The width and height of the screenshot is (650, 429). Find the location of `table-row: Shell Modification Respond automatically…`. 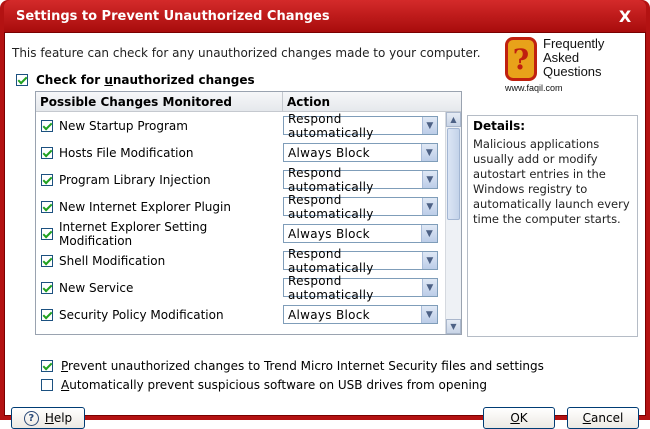

table-row: Shell Modification Respond automatically… is located at coordinates (240, 261).